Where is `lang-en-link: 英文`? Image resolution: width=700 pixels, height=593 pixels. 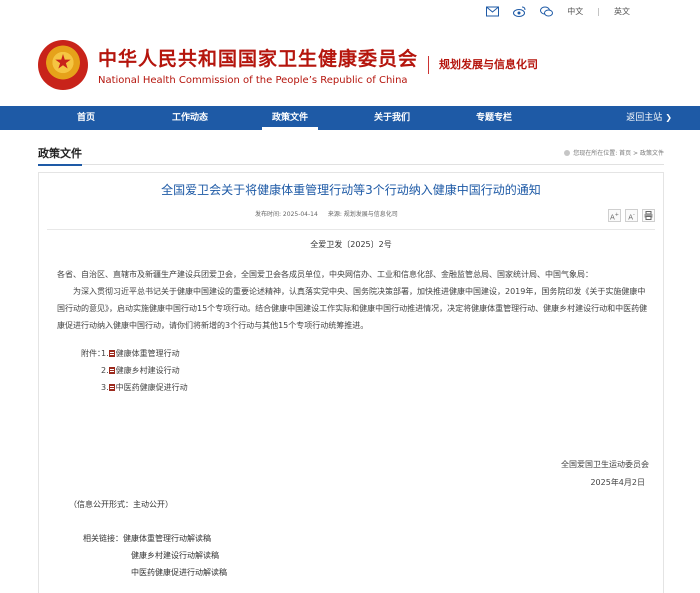 lang-en-link: 英文 is located at coordinates (622, 11).